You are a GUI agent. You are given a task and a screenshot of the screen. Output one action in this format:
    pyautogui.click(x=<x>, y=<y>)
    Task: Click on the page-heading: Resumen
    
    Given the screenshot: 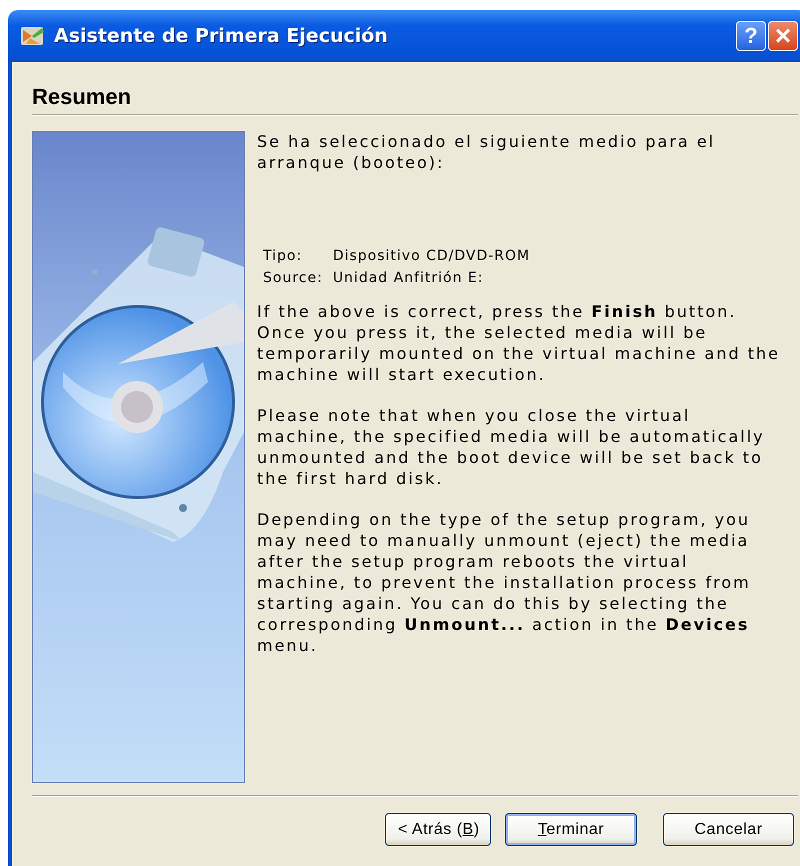 What is the action you would take?
    pyautogui.click(x=82, y=92)
    